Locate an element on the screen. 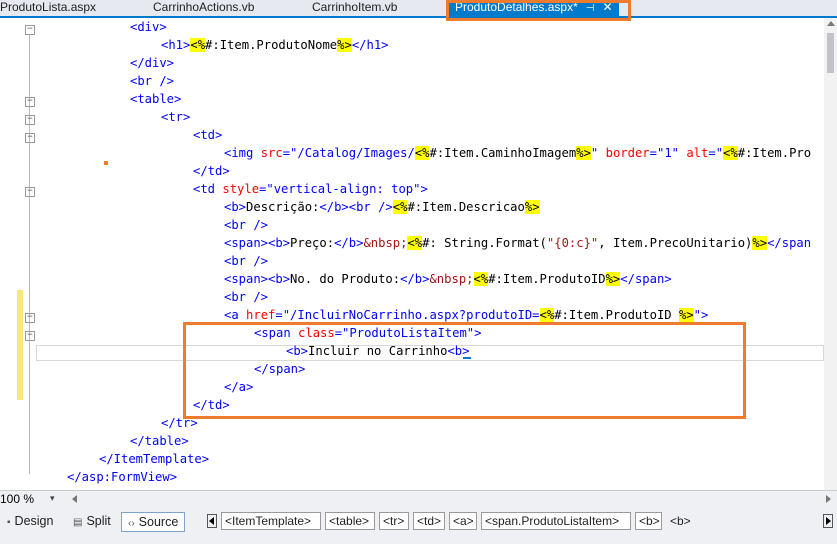 This screenshot has height=544, width=837. breadcrumb-item: <table> is located at coordinates (350, 521).